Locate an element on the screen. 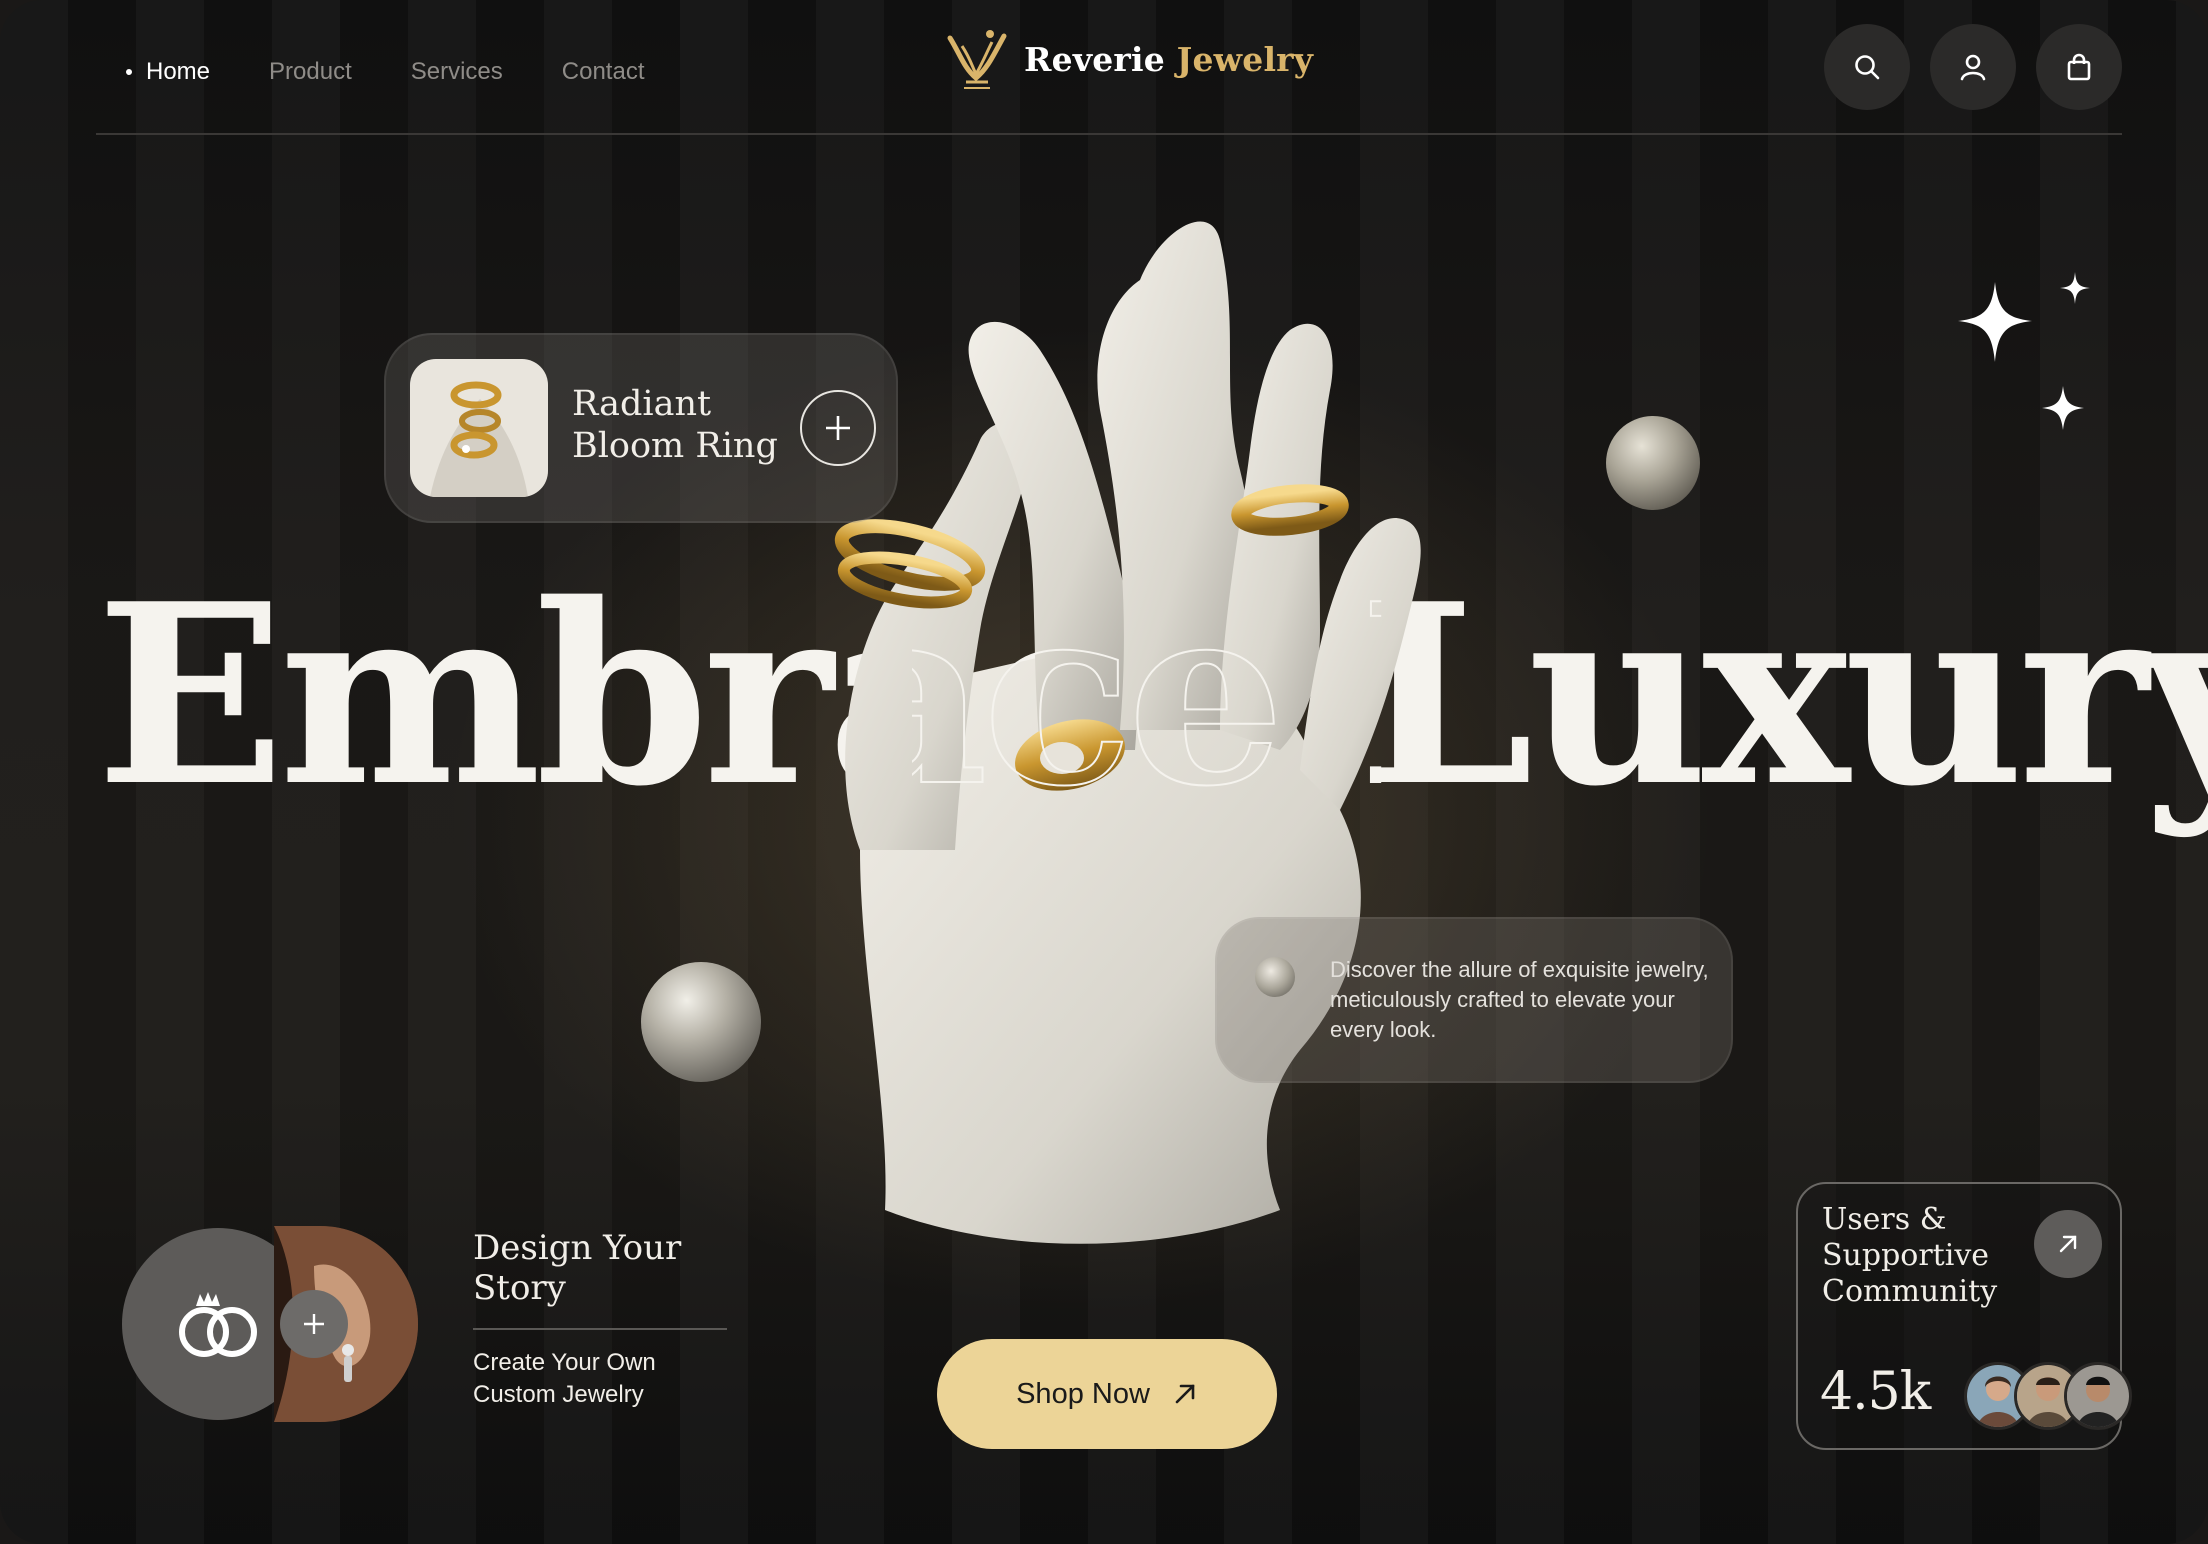 Image resolution: width=2208 pixels, height=1544 pixels. nav-actions is located at coordinates (1973, 67).